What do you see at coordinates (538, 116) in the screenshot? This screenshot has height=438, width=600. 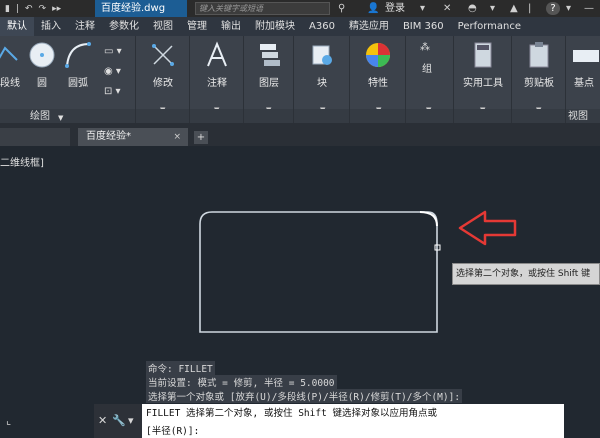 I see `clipboard-section-bar` at bounding box center [538, 116].